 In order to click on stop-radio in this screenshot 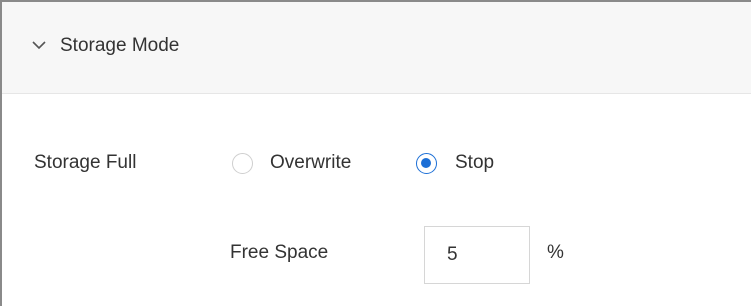, I will do `click(426, 163)`.